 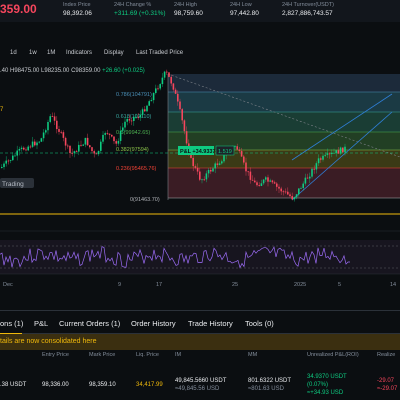 I want to click on high-label: 24H High, so click(x=185, y=5).